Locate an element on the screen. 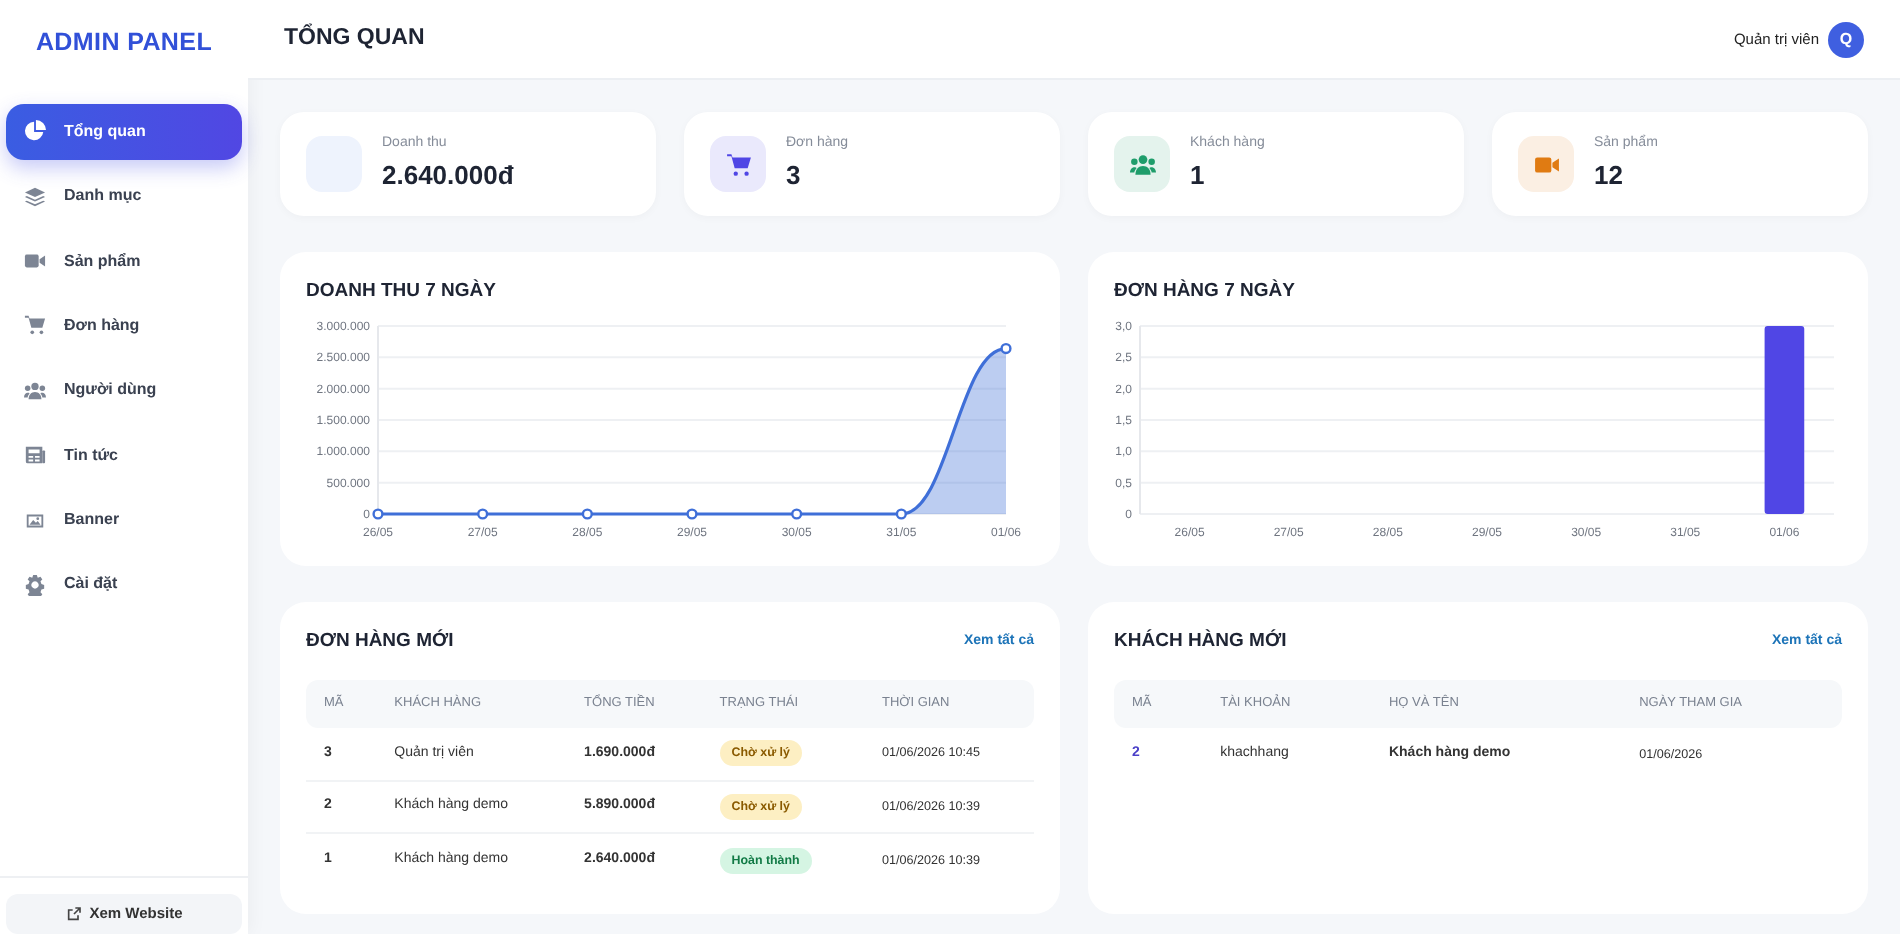  stat-value: 2.640.000đ is located at coordinates (448, 175).